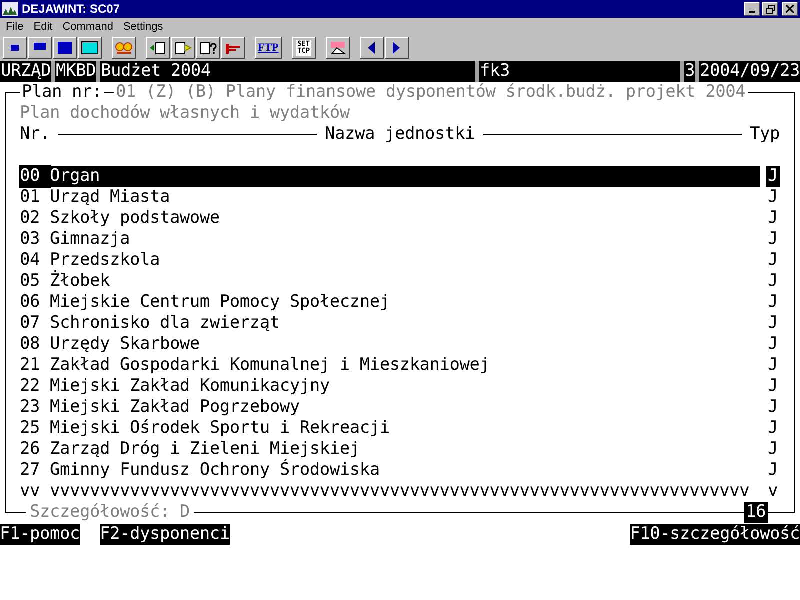 The height and width of the screenshot is (600, 800). Describe the element at coordinates (190, 386) in the screenshot. I see `table-cell-text: Miejski Zakład Komunikacyjny` at that location.